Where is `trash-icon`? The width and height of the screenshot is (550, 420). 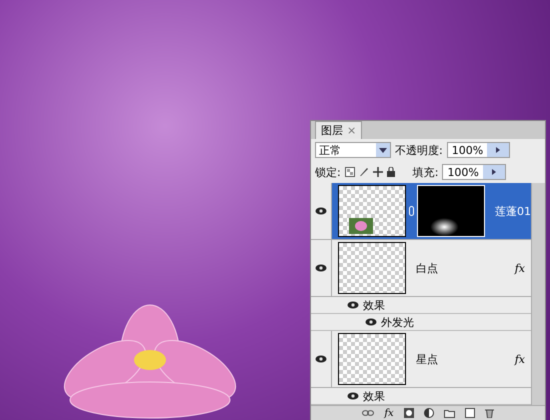 trash-icon is located at coordinates (489, 413).